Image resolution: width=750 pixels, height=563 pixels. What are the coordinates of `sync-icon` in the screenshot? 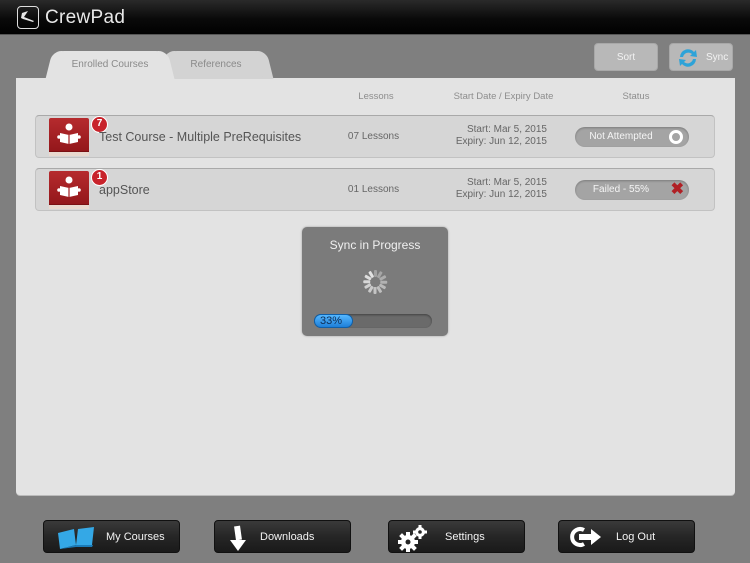 It's located at (688, 58).